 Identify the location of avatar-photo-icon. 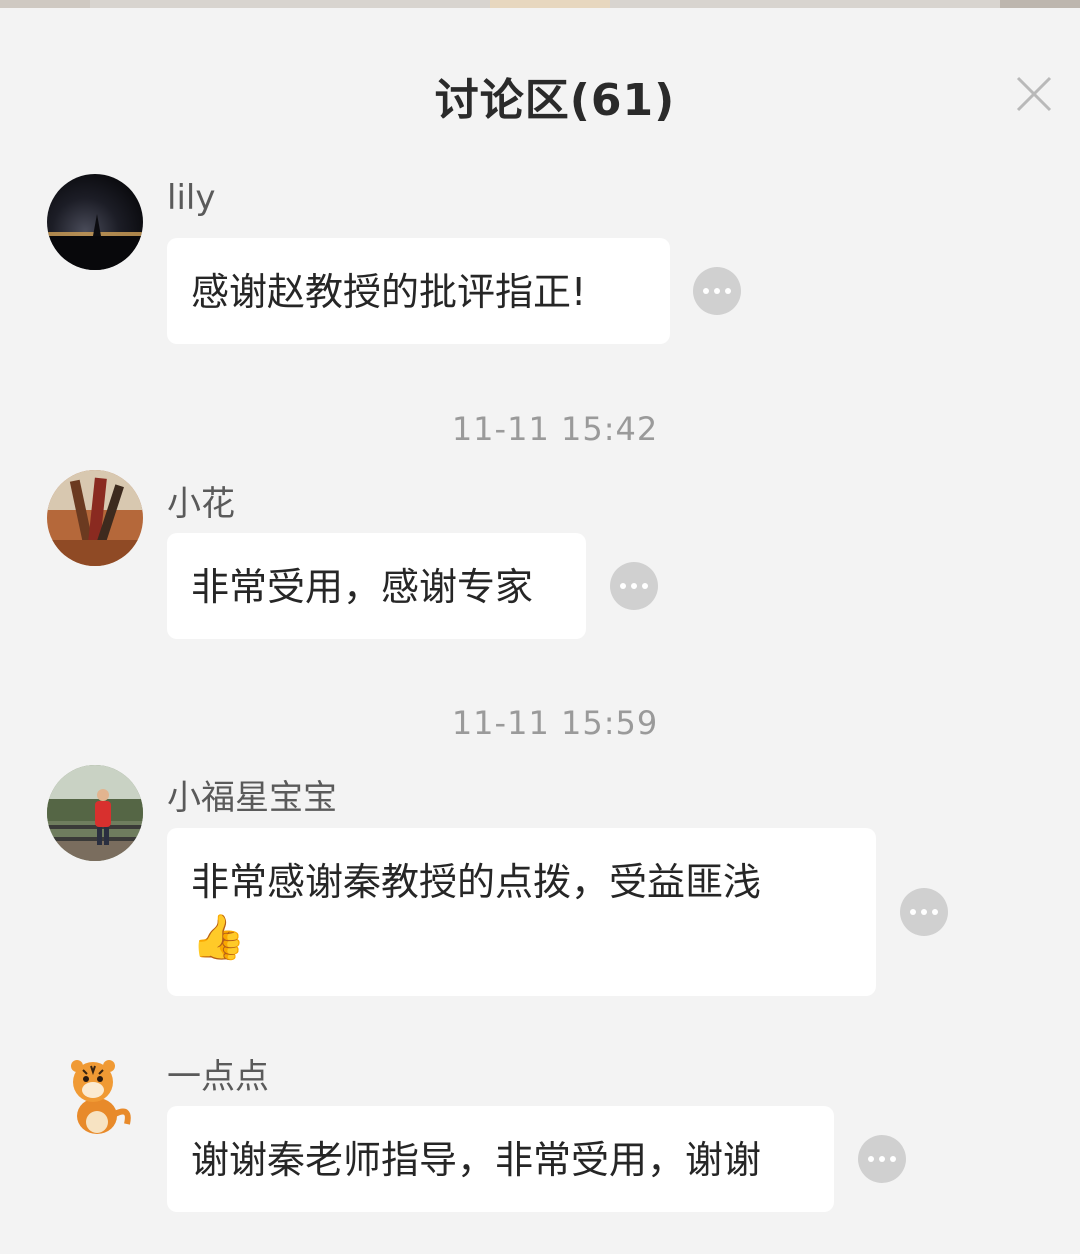
(95, 518).